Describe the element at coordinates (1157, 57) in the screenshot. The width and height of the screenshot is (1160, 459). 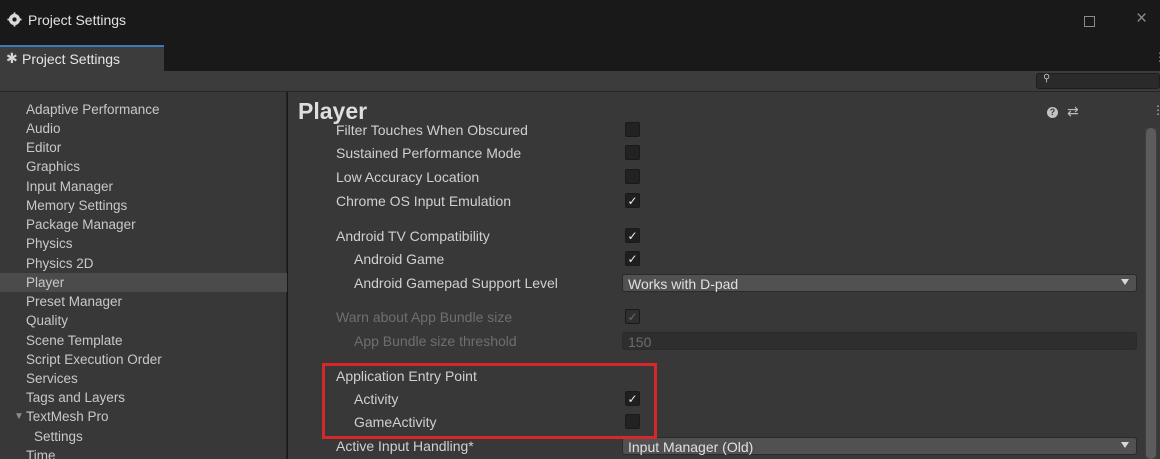
I see `window-menu-icon: ⋮` at that location.